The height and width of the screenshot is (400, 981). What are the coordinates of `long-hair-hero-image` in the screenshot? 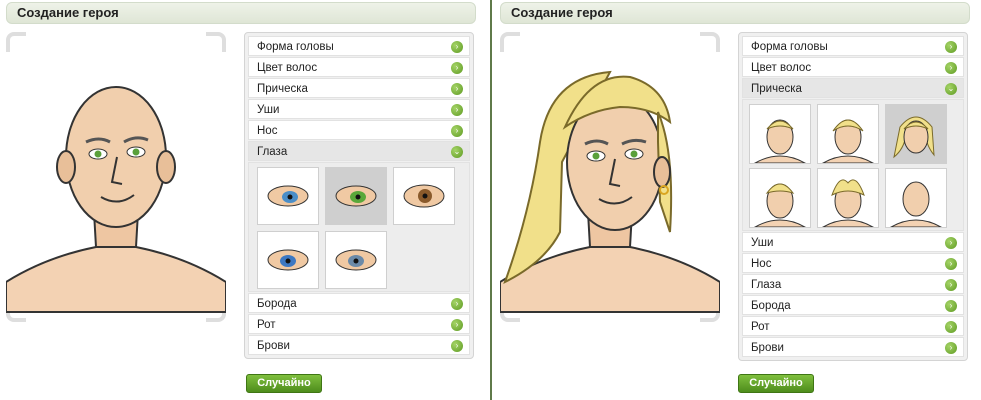 It's located at (610, 191).